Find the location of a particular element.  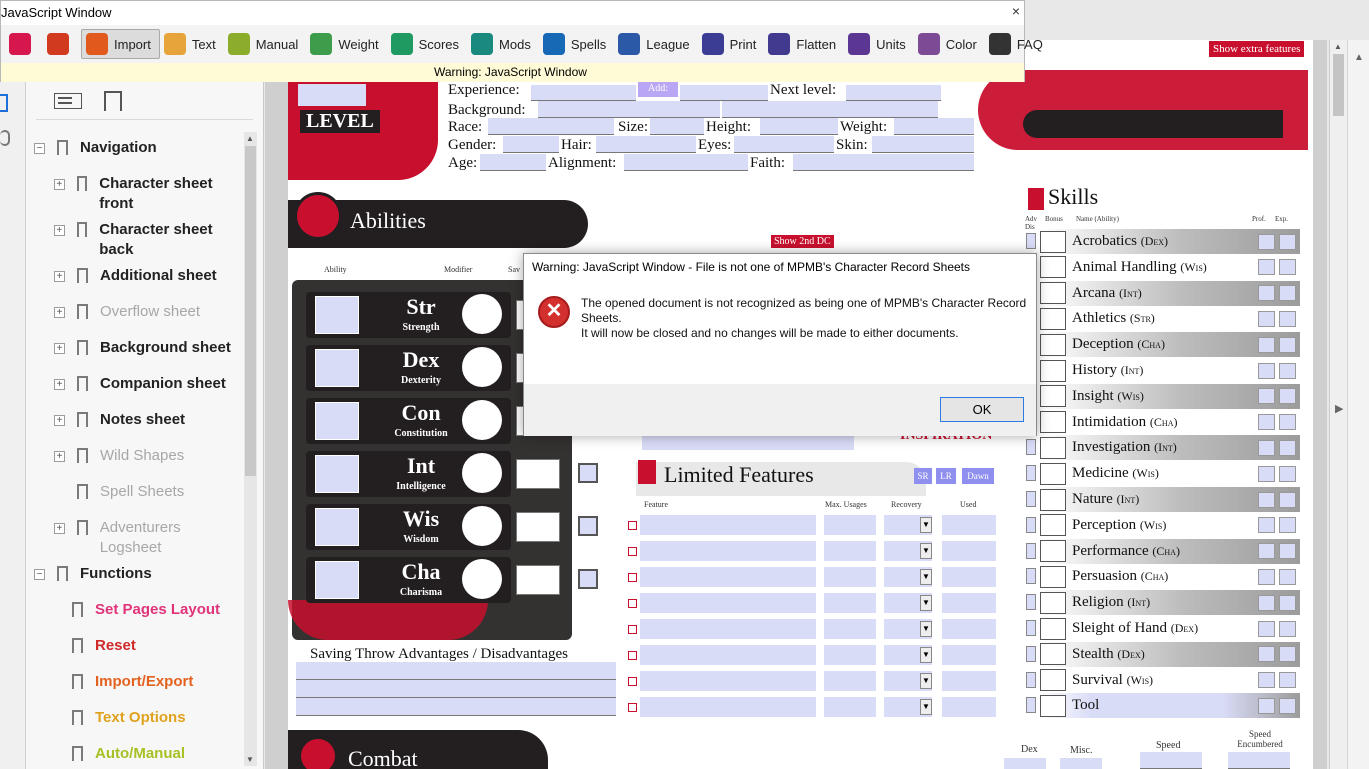

recovery-dawn-button: Dawn is located at coordinates (978, 476).